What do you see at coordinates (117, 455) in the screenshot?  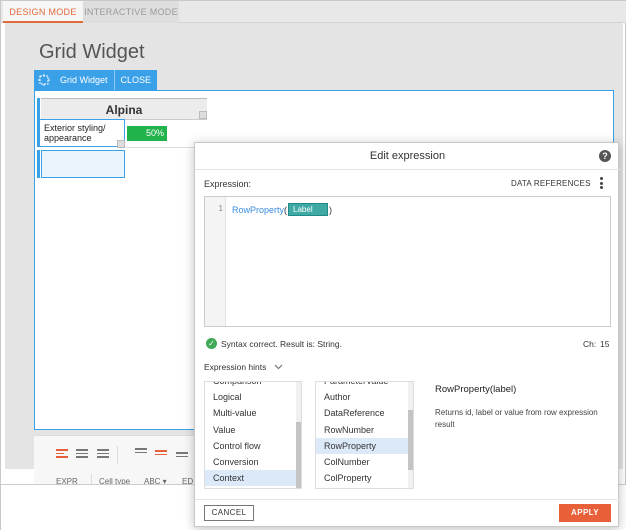 I see `toolbar-divider` at bounding box center [117, 455].